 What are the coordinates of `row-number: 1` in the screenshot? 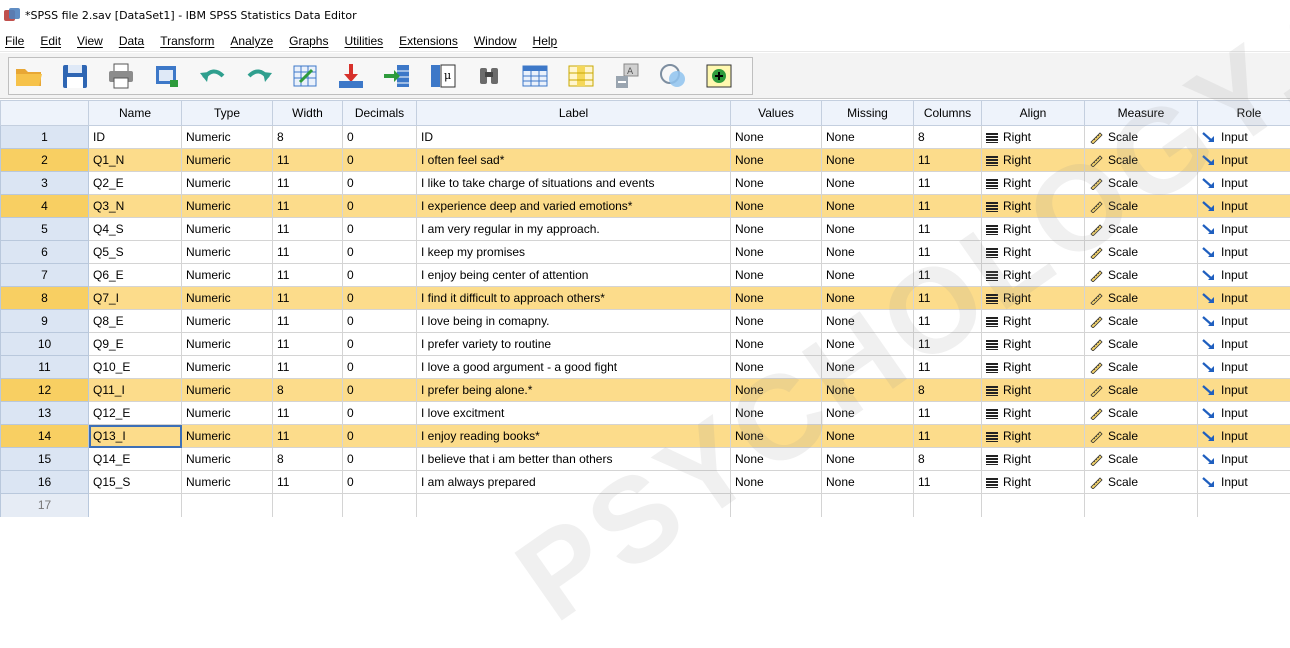 It's located at (45, 137).